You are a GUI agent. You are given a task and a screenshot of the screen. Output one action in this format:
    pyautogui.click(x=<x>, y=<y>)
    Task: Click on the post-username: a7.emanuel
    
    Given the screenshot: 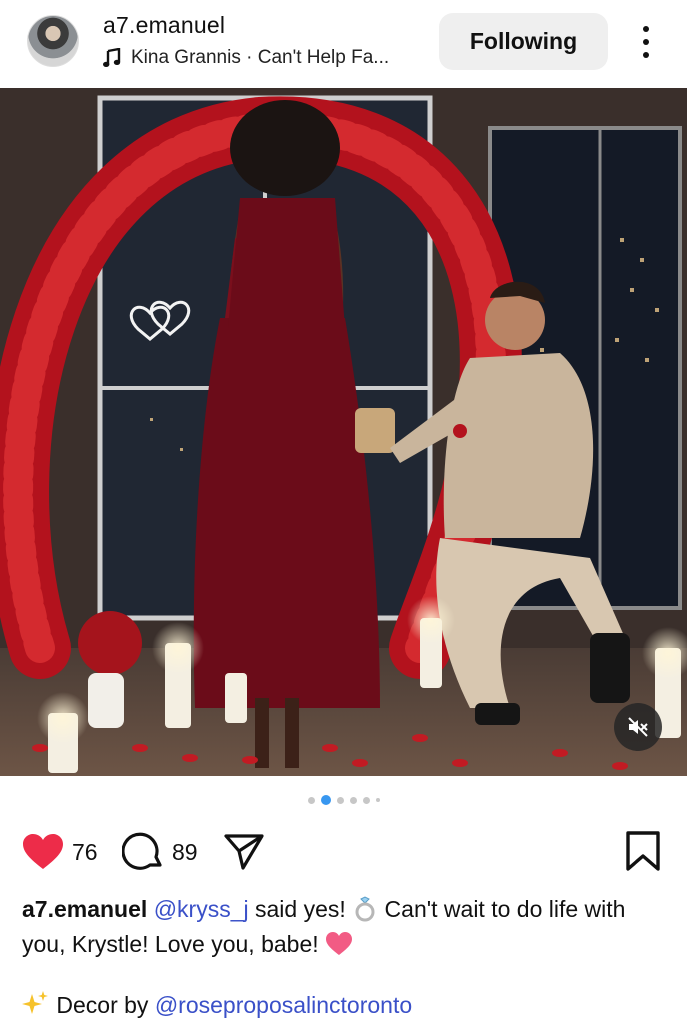 What is the action you would take?
    pyautogui.click(x=164, y=25)
    